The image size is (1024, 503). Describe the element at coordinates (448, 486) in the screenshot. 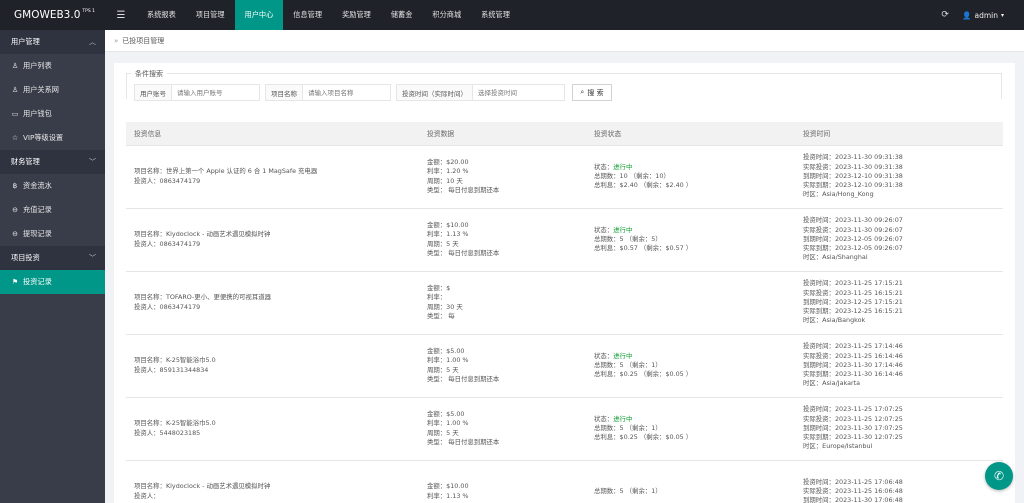

I see `cell-data-line: 金额：$10.00` at that location.